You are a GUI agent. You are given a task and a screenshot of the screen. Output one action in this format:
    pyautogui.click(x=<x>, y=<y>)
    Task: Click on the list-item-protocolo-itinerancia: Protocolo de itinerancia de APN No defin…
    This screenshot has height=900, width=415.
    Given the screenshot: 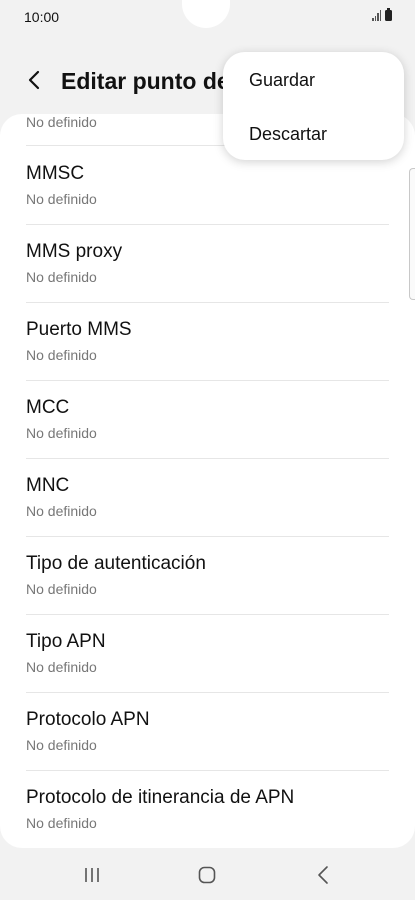 What is the action you would take?
    pyautogui.click(x=207, y=809)
    